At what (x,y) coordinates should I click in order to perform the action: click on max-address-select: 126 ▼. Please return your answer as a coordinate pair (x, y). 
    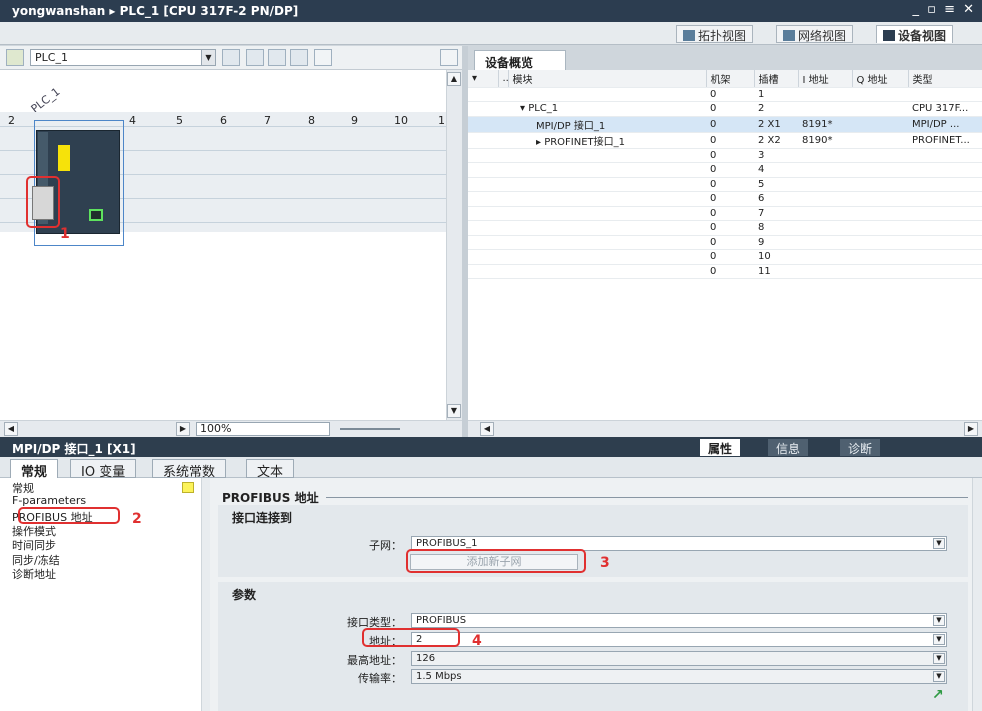
    Looking at the image, I should click on (679, 658).